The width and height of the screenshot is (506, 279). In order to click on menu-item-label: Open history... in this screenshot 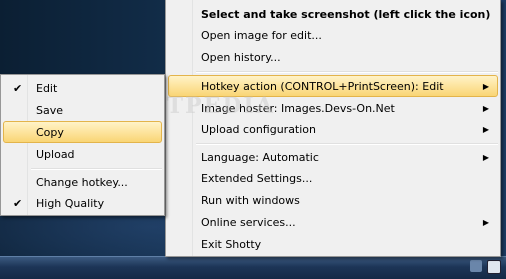, I will do `click(241, 57)`.